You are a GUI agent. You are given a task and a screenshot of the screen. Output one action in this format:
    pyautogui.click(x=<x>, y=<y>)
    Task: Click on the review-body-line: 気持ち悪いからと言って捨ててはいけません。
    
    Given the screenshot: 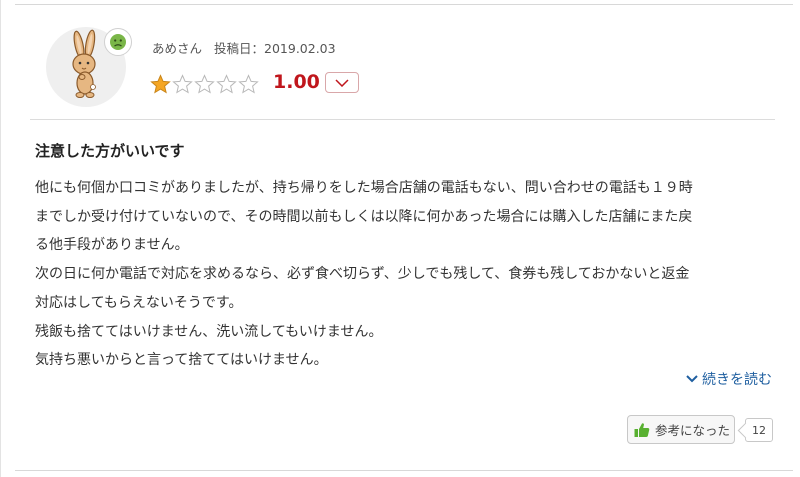 What is the action you would take?
    pyautogui.click(x=181, y=360)
    